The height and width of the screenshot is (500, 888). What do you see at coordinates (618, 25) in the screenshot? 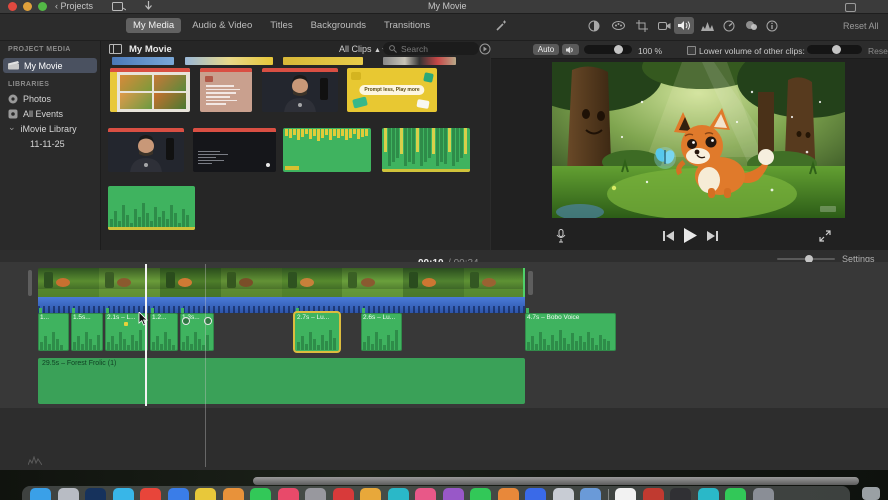
I see `color-correction-icon` at bounding box center [618, 25].